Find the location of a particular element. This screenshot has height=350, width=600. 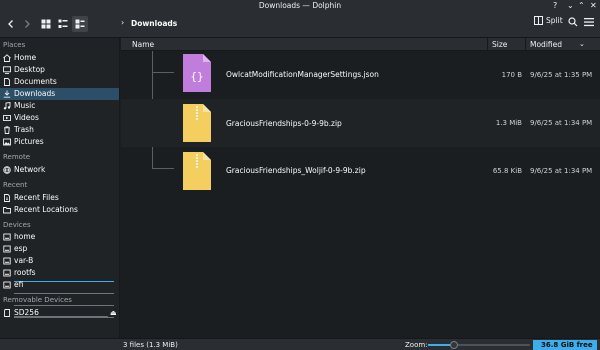

column-name: Name is located at coordinates (143, 44).